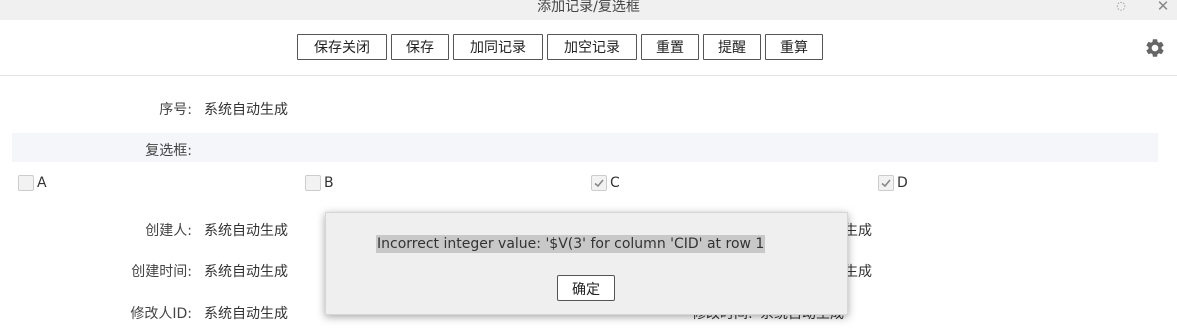 Image resolution: width=1177 pixels, height=330 pixels. I want to click on modifier-id-label: 修改人ID:, so click(161, 314).